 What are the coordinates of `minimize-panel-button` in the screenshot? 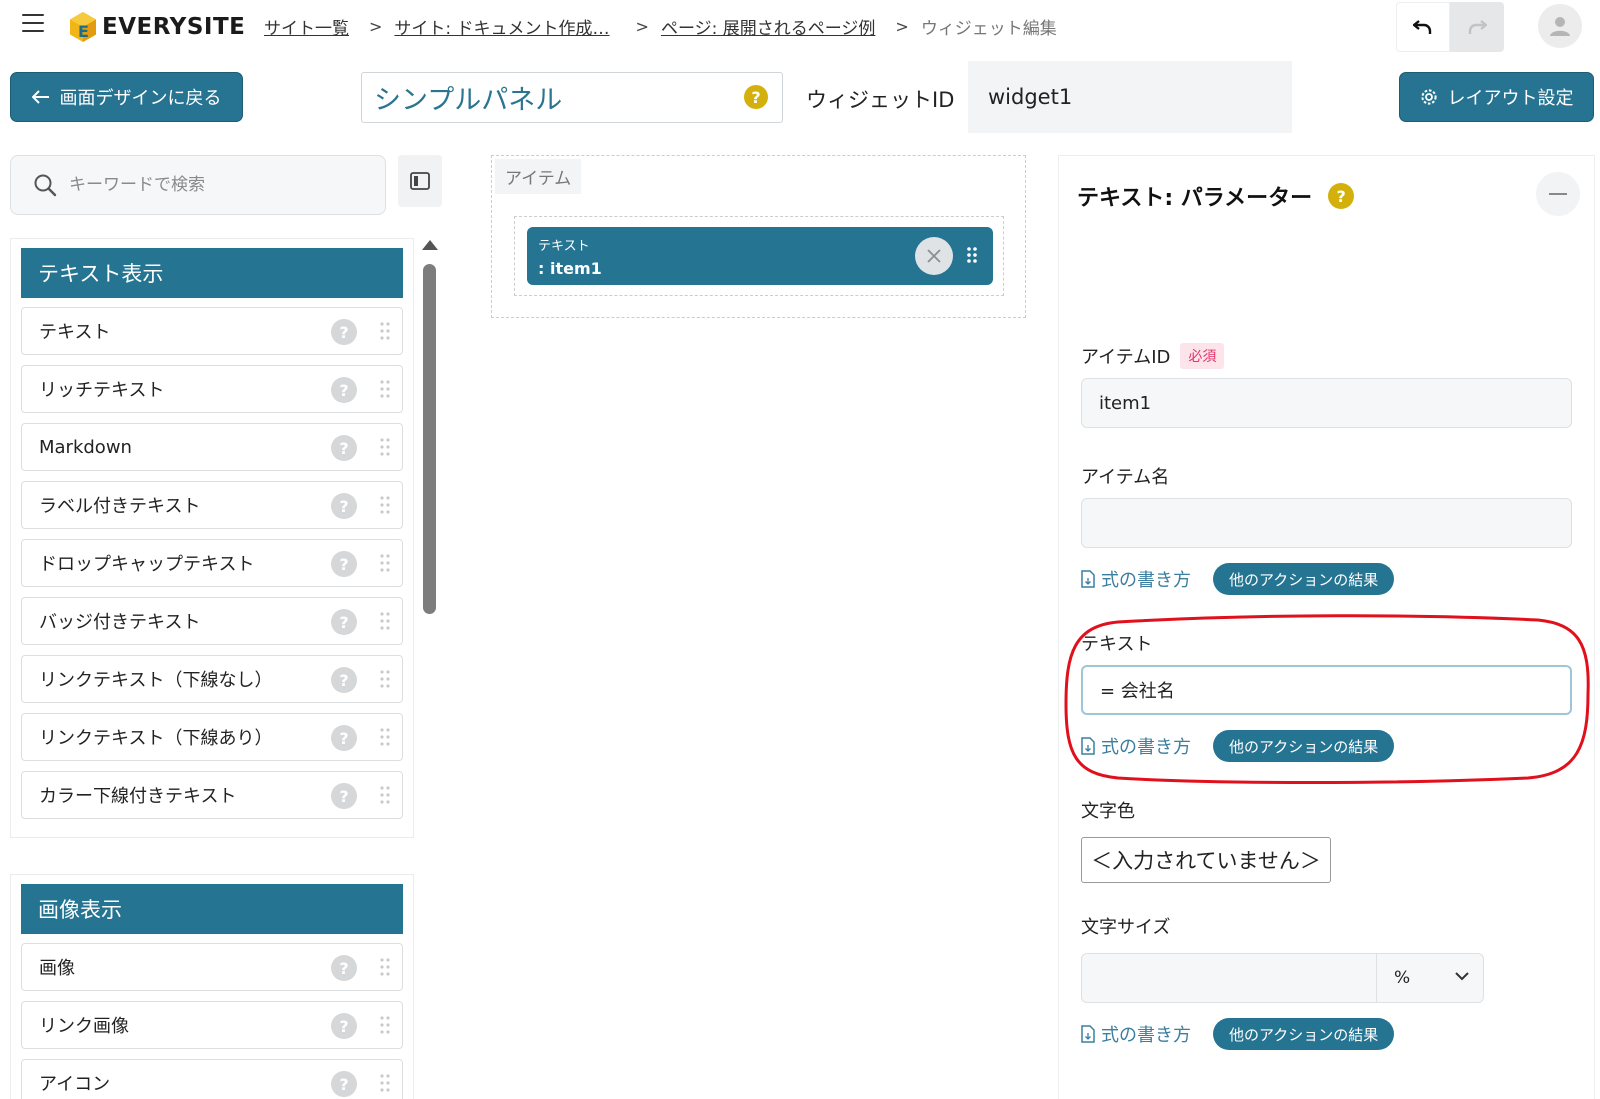 It's located at (1558, 194).